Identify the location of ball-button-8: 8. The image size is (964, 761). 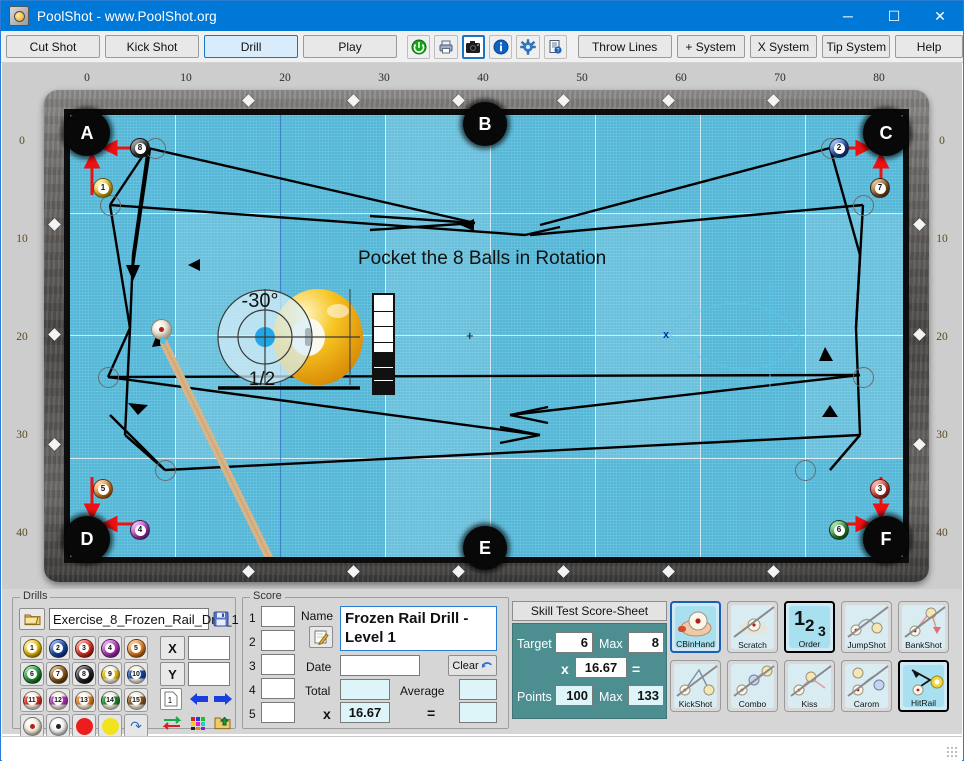
(84, 674).